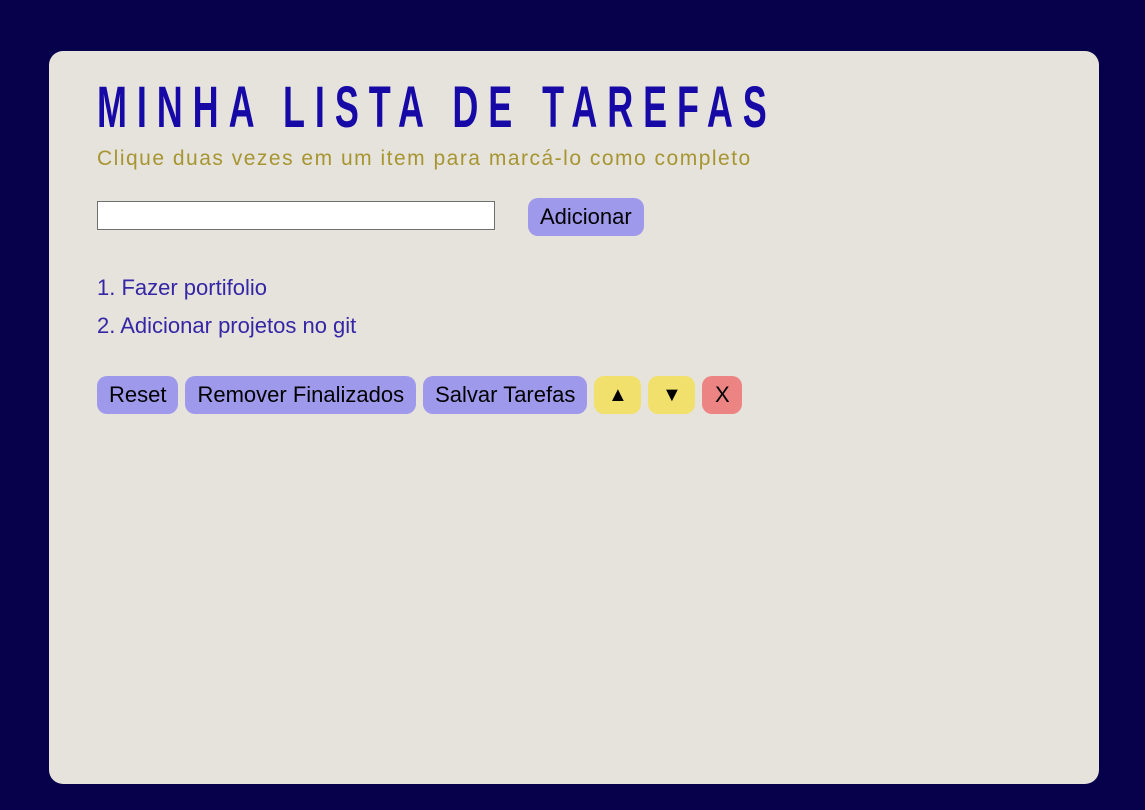 Image resolution: width=1145 pixels, height=810 pixels. I want to click on page-title: MINHA LISTA DE TAREFAS, so click(437, 107).